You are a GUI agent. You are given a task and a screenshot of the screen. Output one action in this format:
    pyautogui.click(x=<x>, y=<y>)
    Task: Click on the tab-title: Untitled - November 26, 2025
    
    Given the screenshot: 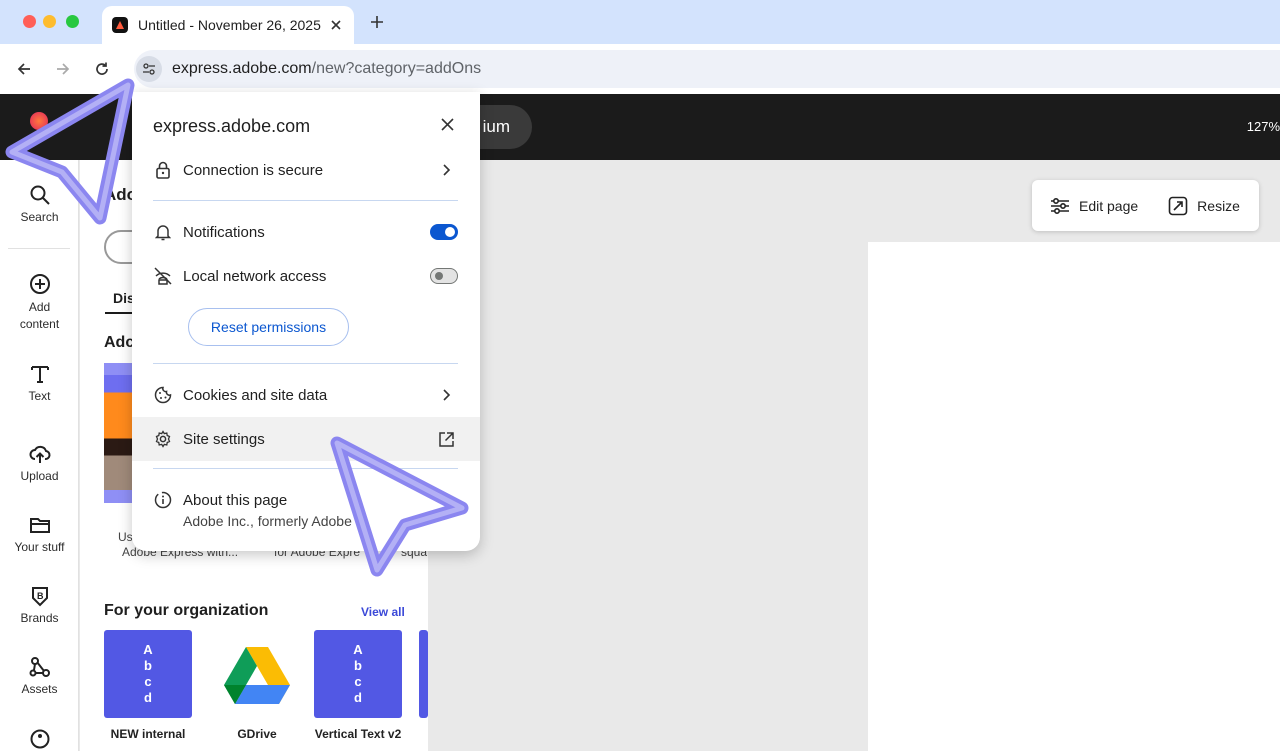 What is the action you would take?
    pyautogui.click(x=229, y=25)
    